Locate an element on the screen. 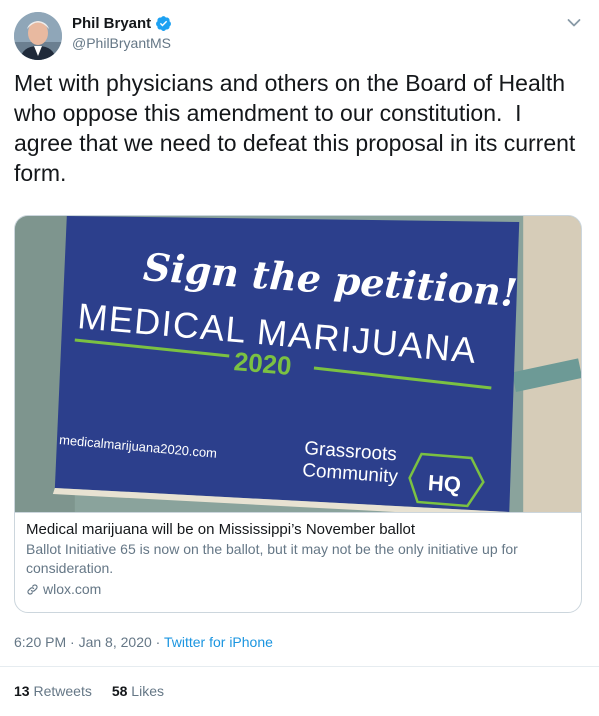 This screenshot has height=716, width=599. engagement-stats: 13 Retweets 58 Likes is located at coordinates (89, 691).